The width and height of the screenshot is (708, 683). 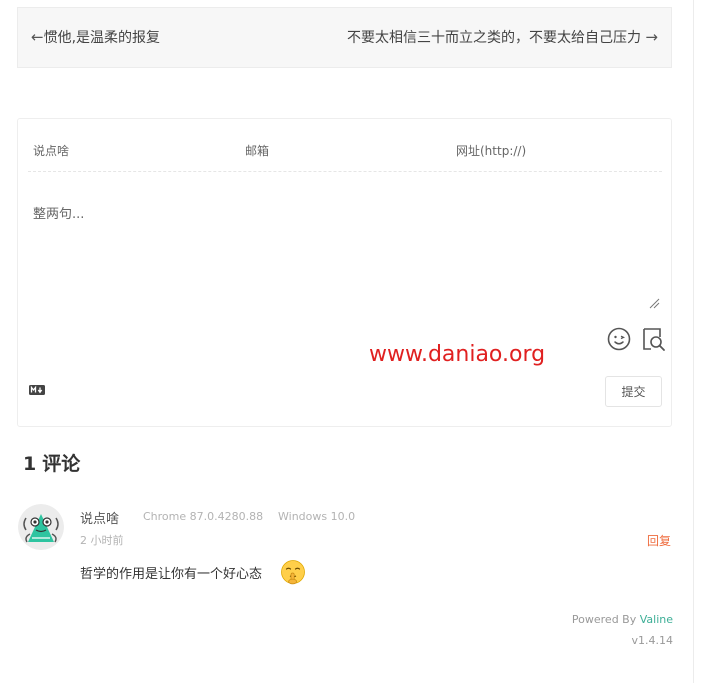 What do you see at coordinates (659, 540) in the screenshot?
I see `reply-button: 回复` at bounding box center [659, 540].